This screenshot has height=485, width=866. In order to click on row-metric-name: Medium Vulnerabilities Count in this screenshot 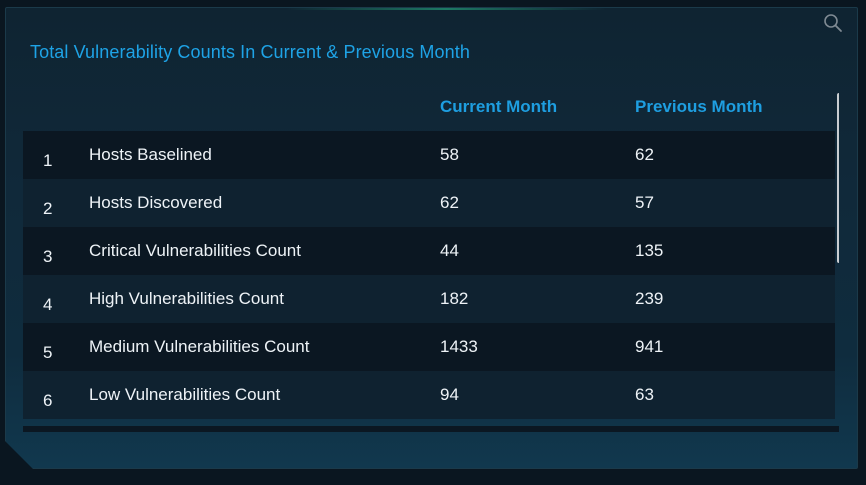, I will do `click(199, 346)`.